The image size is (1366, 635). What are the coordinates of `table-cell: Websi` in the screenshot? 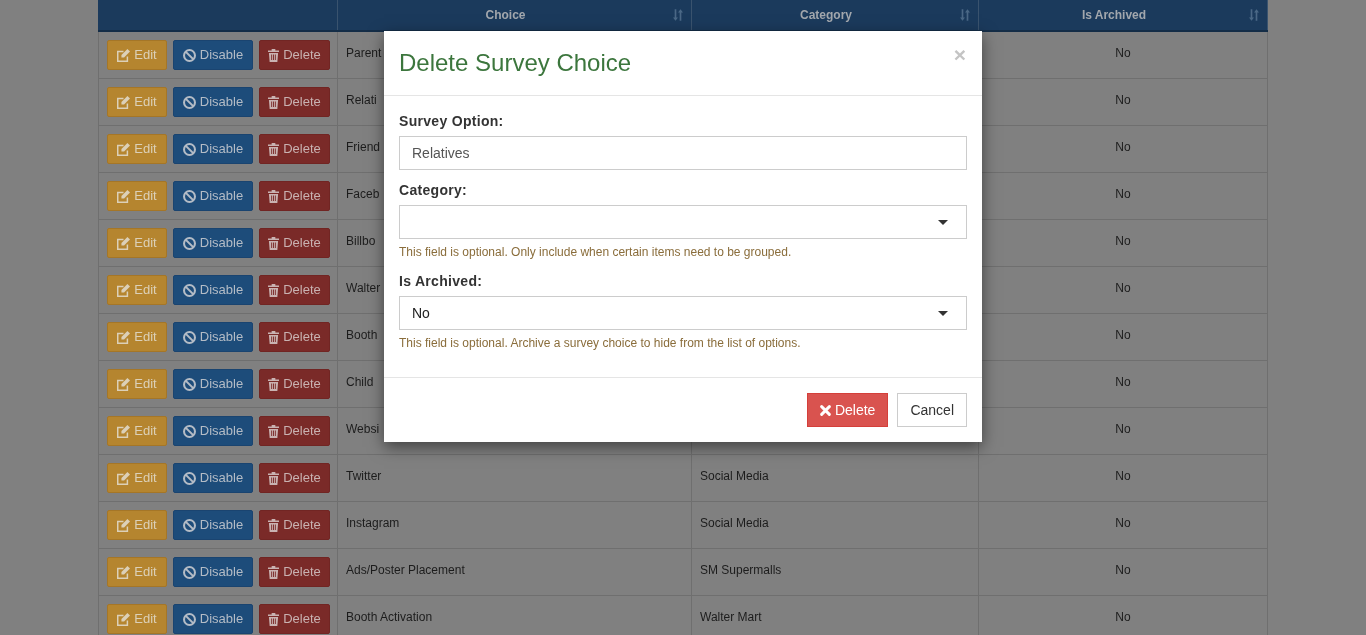 It's located at (363, 429).